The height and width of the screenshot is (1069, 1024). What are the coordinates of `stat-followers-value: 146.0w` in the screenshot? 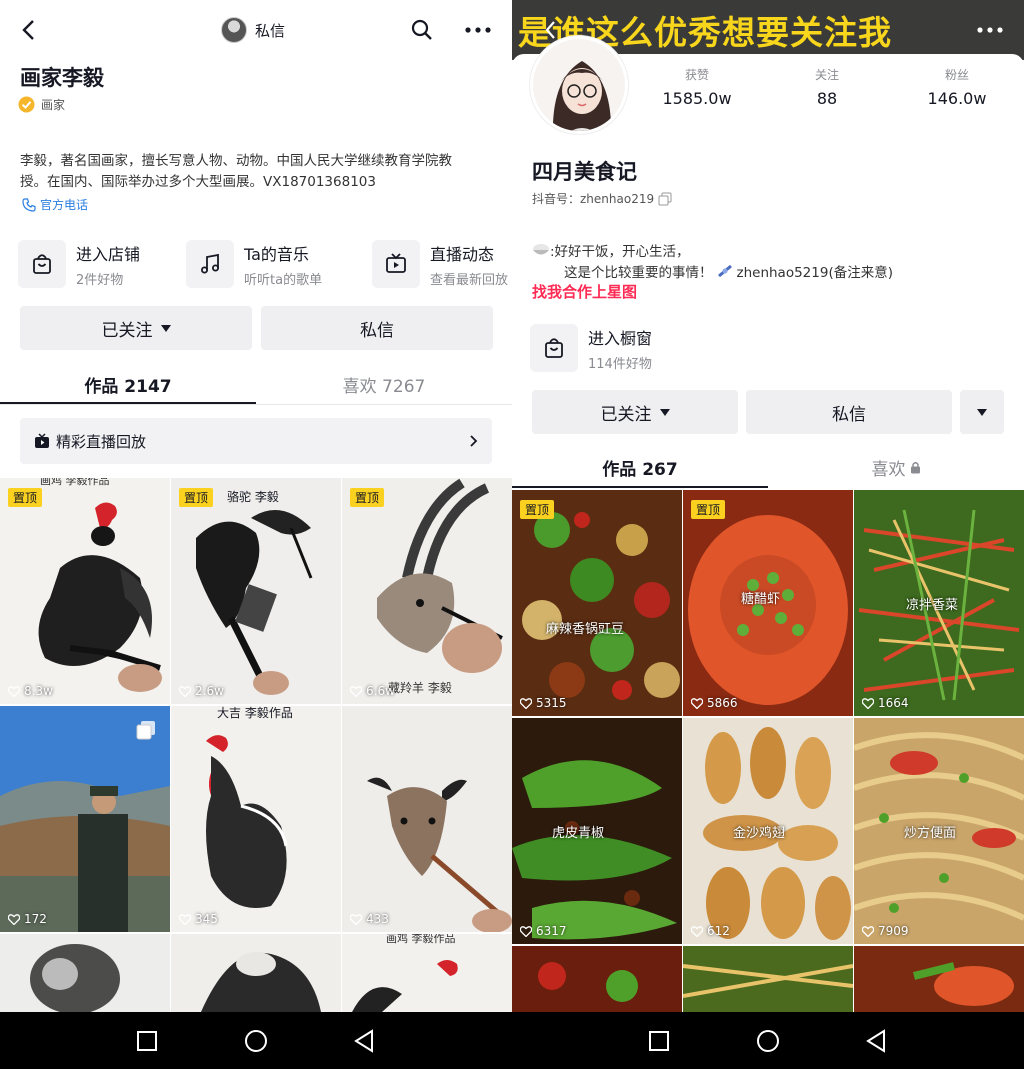 It's located at (957, 98).